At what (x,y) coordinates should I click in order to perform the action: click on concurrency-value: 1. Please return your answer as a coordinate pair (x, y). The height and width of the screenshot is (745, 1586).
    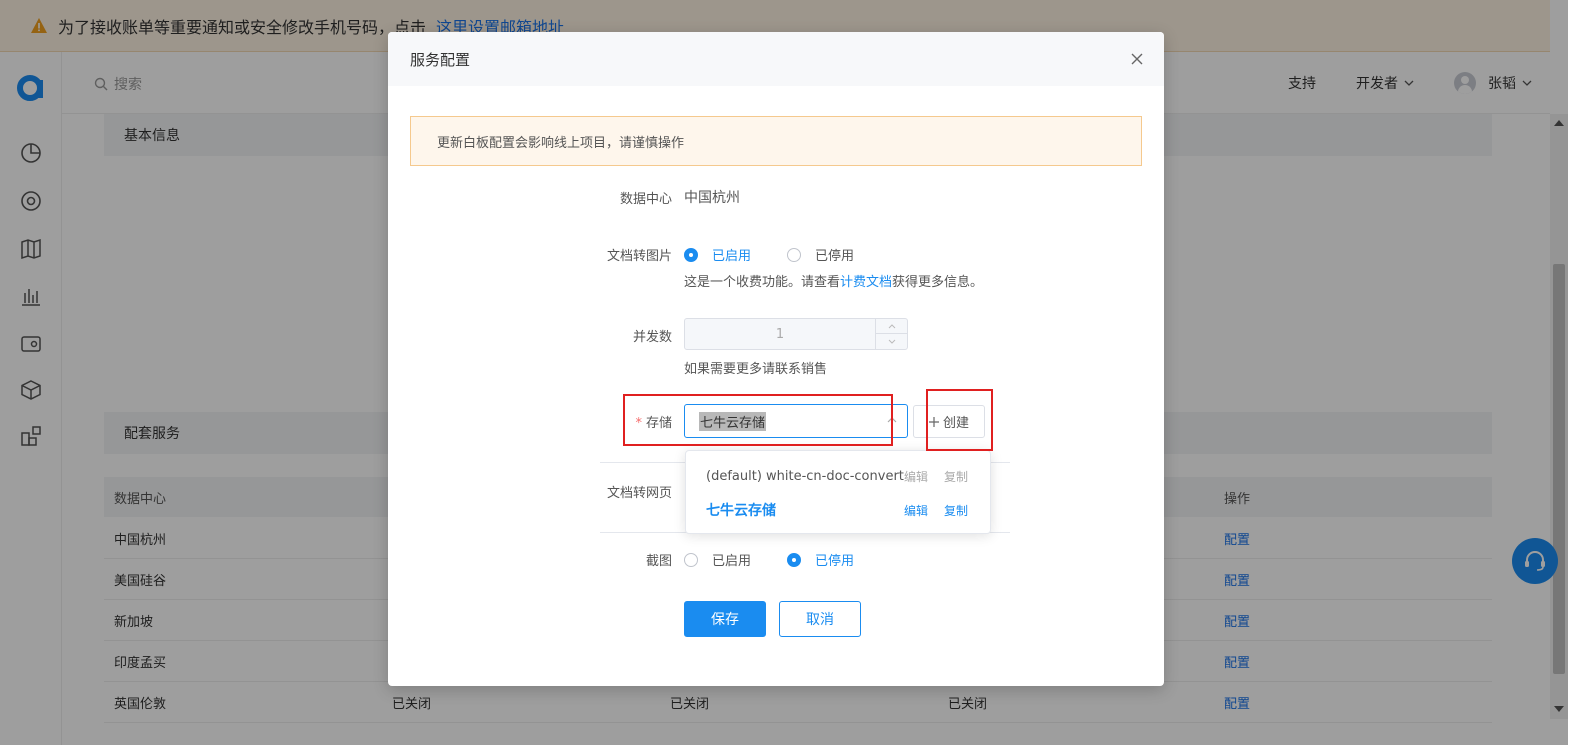
    Looking at the image, I should click on (780, 334).